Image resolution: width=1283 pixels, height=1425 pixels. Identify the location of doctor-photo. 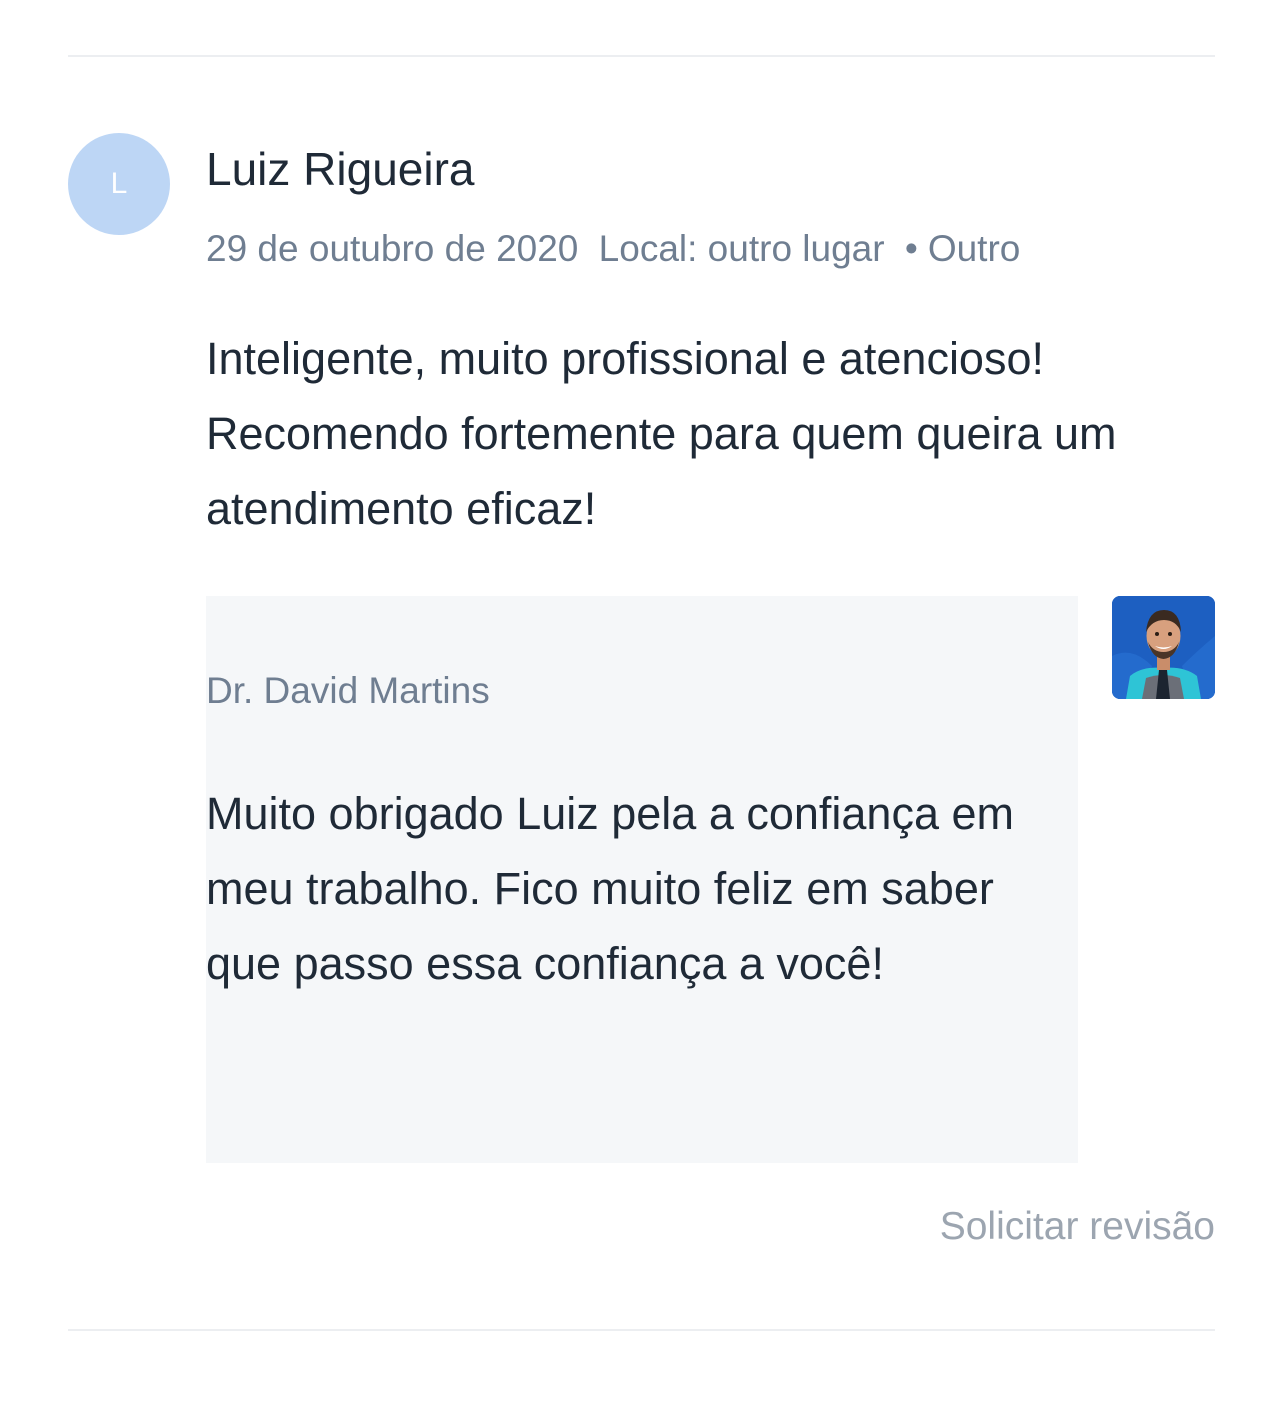
(1163, 647).